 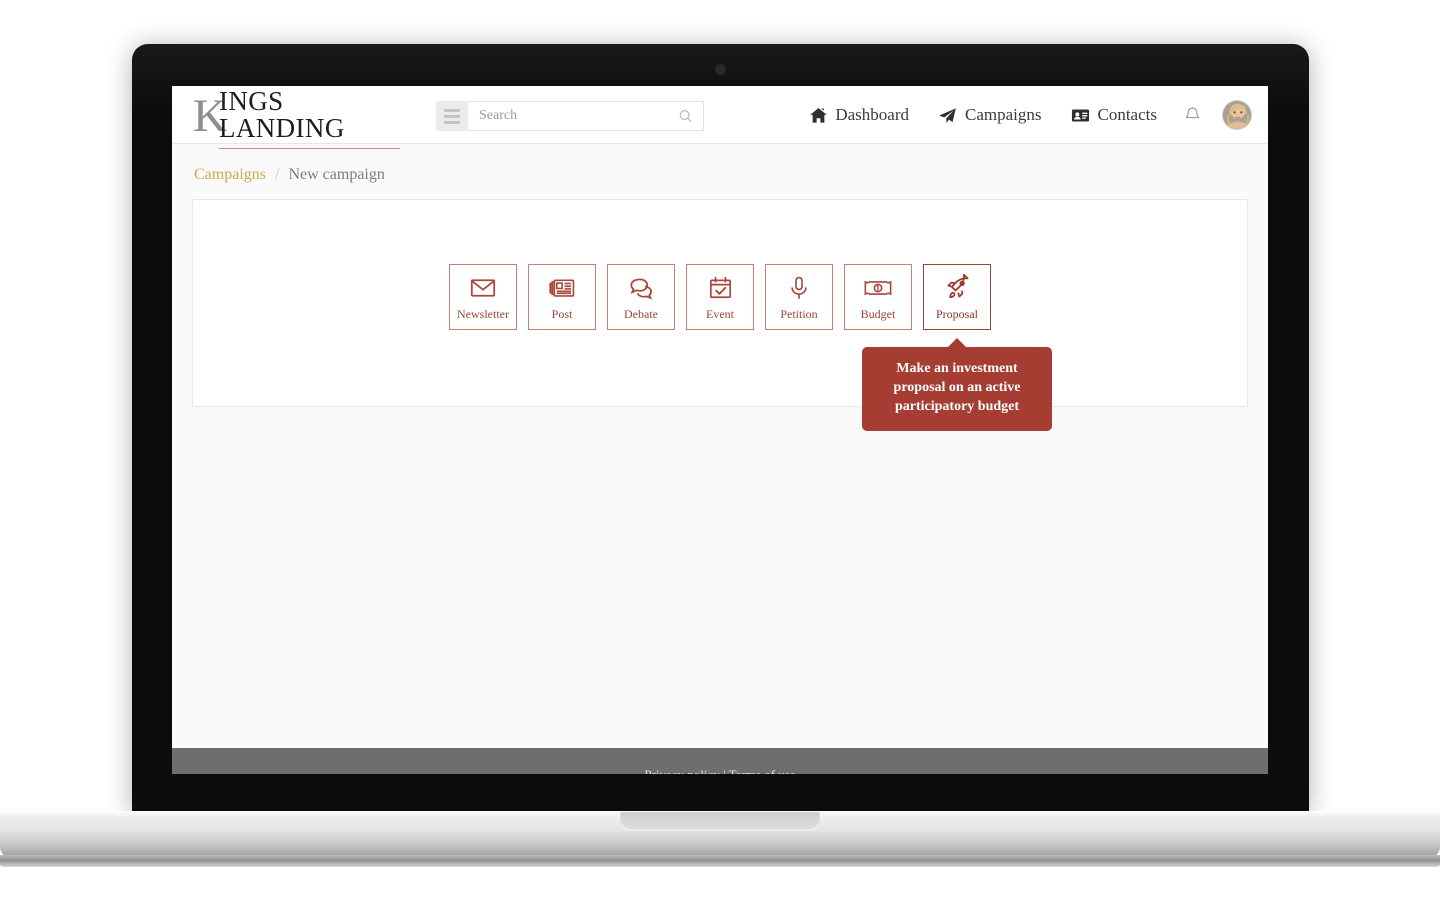 I want to click on logo-rule-bottom, so click(x=309, y=148).